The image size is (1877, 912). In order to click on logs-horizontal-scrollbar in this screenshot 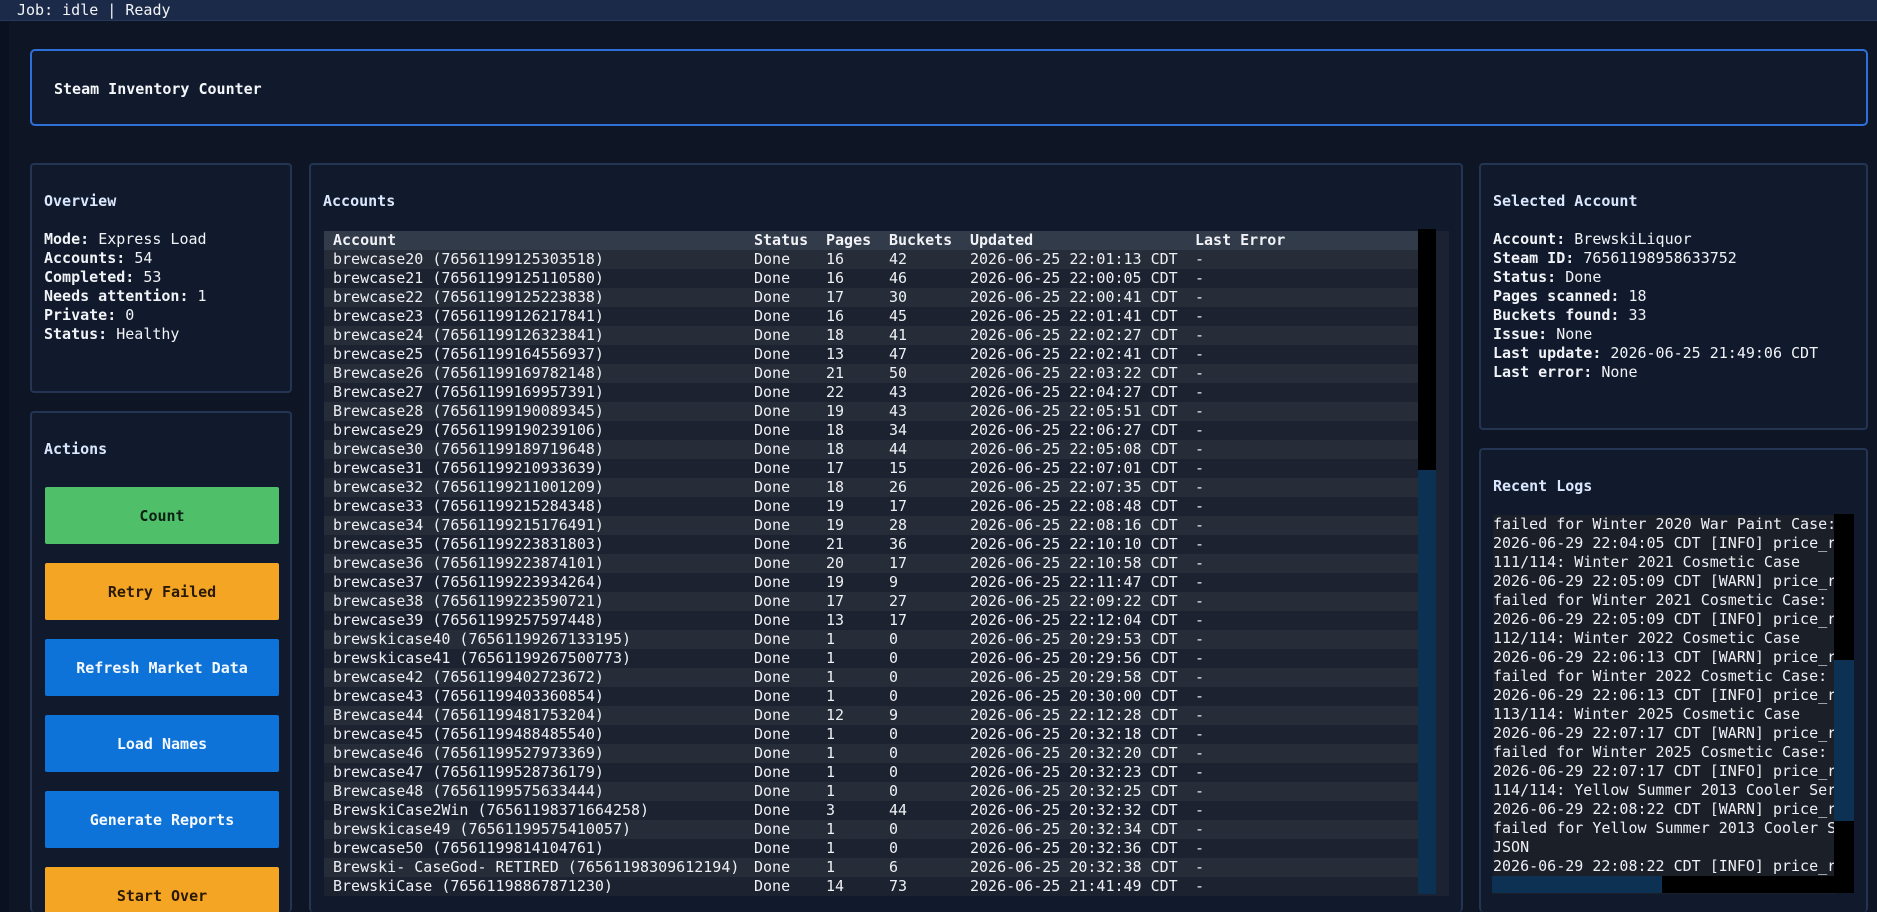, I will do `click(1663, 884)`.